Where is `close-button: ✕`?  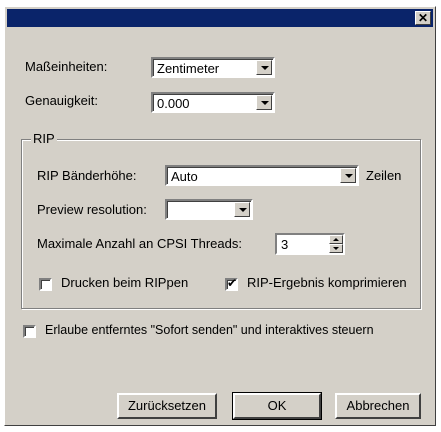
close-button: ✕ is located at coordinates (423, 18).